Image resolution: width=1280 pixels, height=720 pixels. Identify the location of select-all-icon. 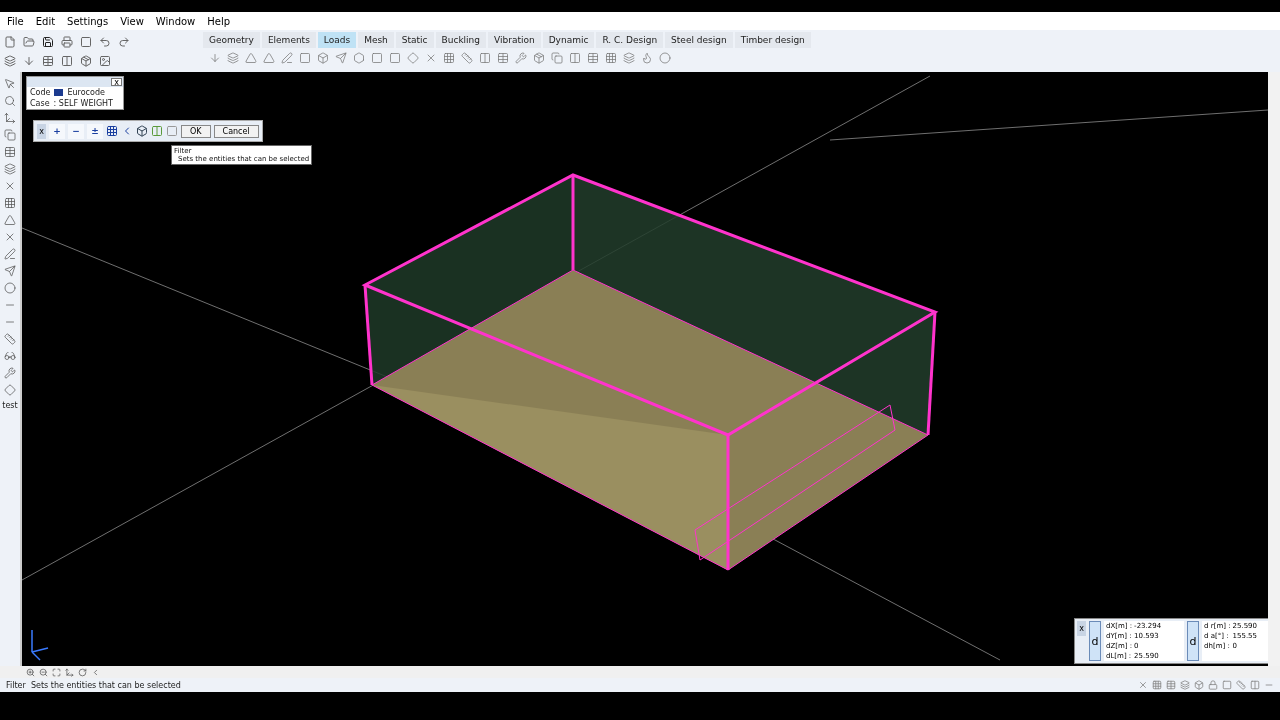
(112, 131).